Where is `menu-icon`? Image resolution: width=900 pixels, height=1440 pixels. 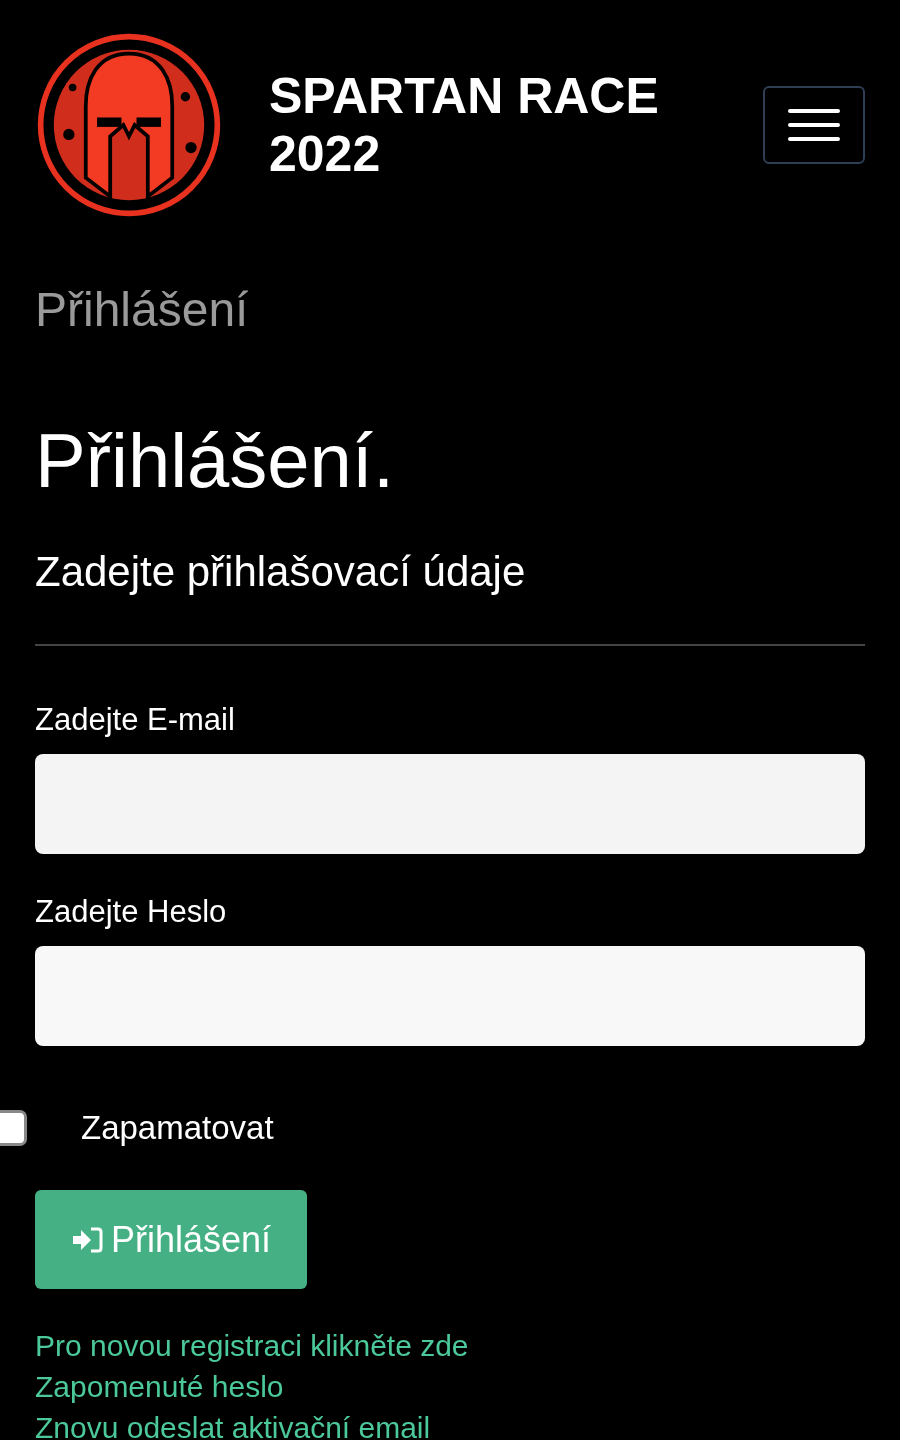 menu-icon is located at coordinates (814, 125).